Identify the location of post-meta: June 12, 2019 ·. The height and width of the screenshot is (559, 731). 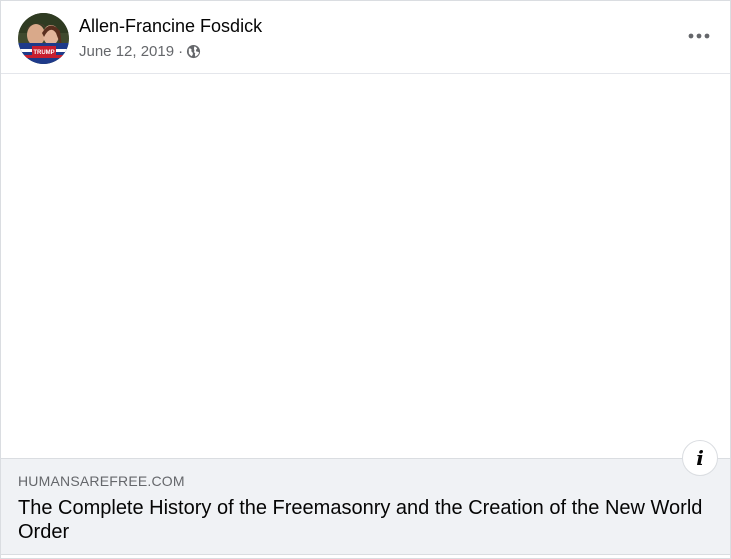
(140, 51).